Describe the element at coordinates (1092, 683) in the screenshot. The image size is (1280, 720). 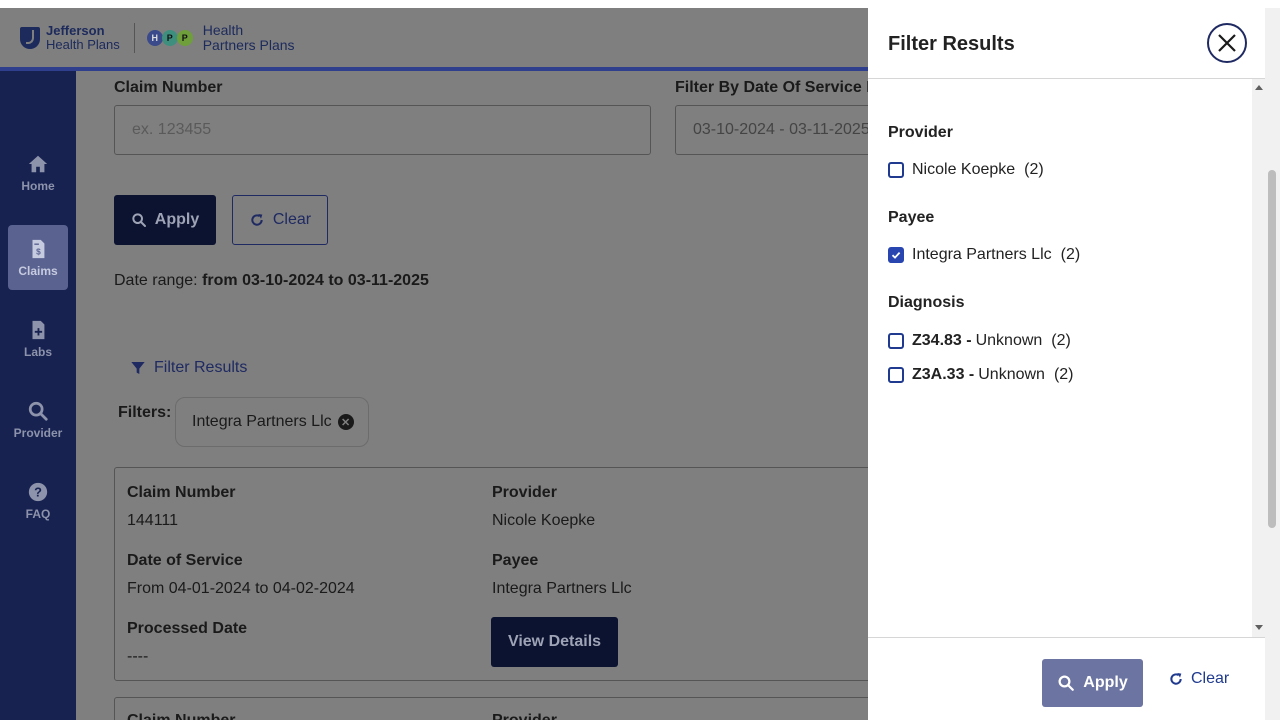
I see `drawer-apply-button: Apply` at that location.